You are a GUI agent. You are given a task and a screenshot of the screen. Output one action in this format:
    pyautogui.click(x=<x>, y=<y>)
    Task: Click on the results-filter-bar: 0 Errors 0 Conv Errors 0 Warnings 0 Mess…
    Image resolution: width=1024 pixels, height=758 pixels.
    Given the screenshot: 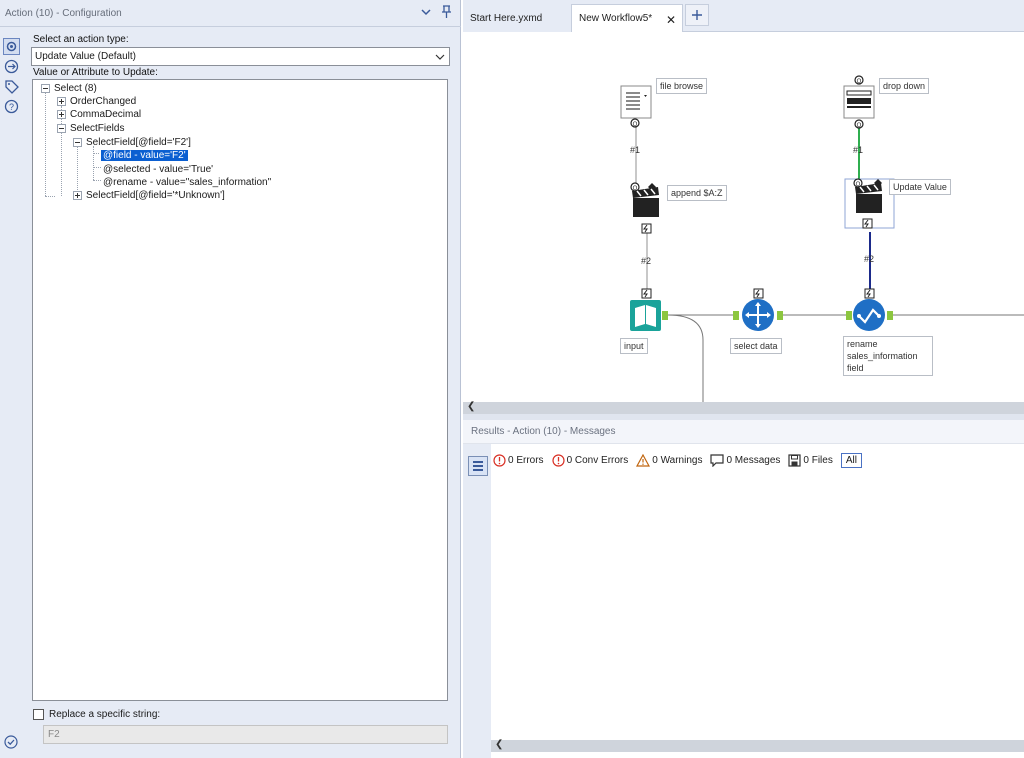 What is the action you would take?
    pyautogui.click(x=677, y=460)
    